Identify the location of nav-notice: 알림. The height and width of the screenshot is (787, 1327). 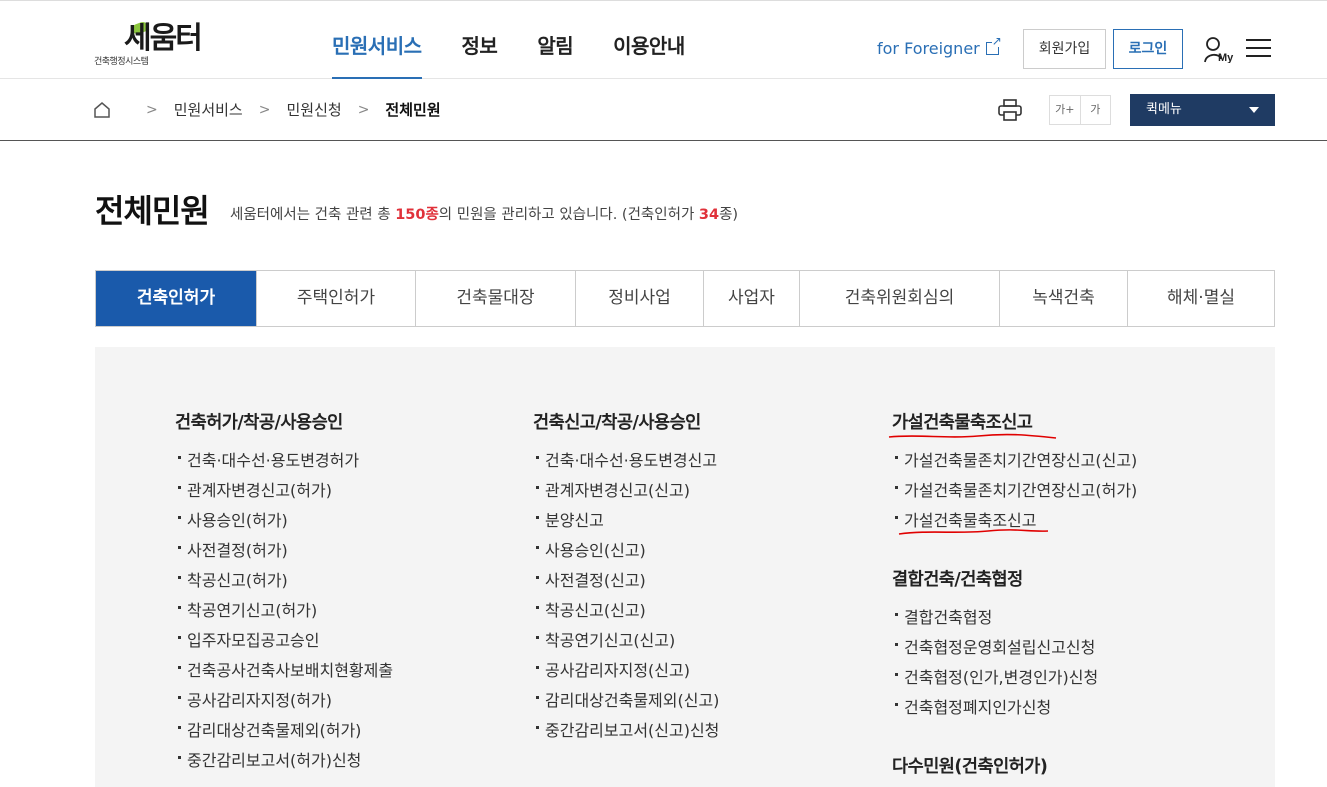
(555, 40).